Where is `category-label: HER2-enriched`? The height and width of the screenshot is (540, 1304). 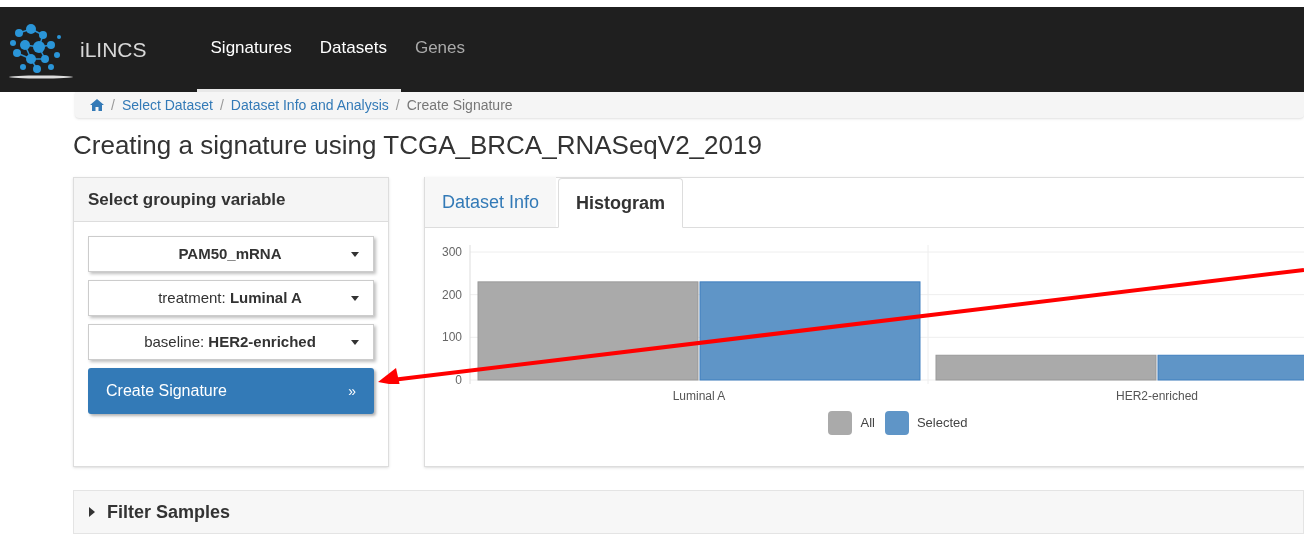 category-label: HER2-enriched is located at coordinates (1157, 396).